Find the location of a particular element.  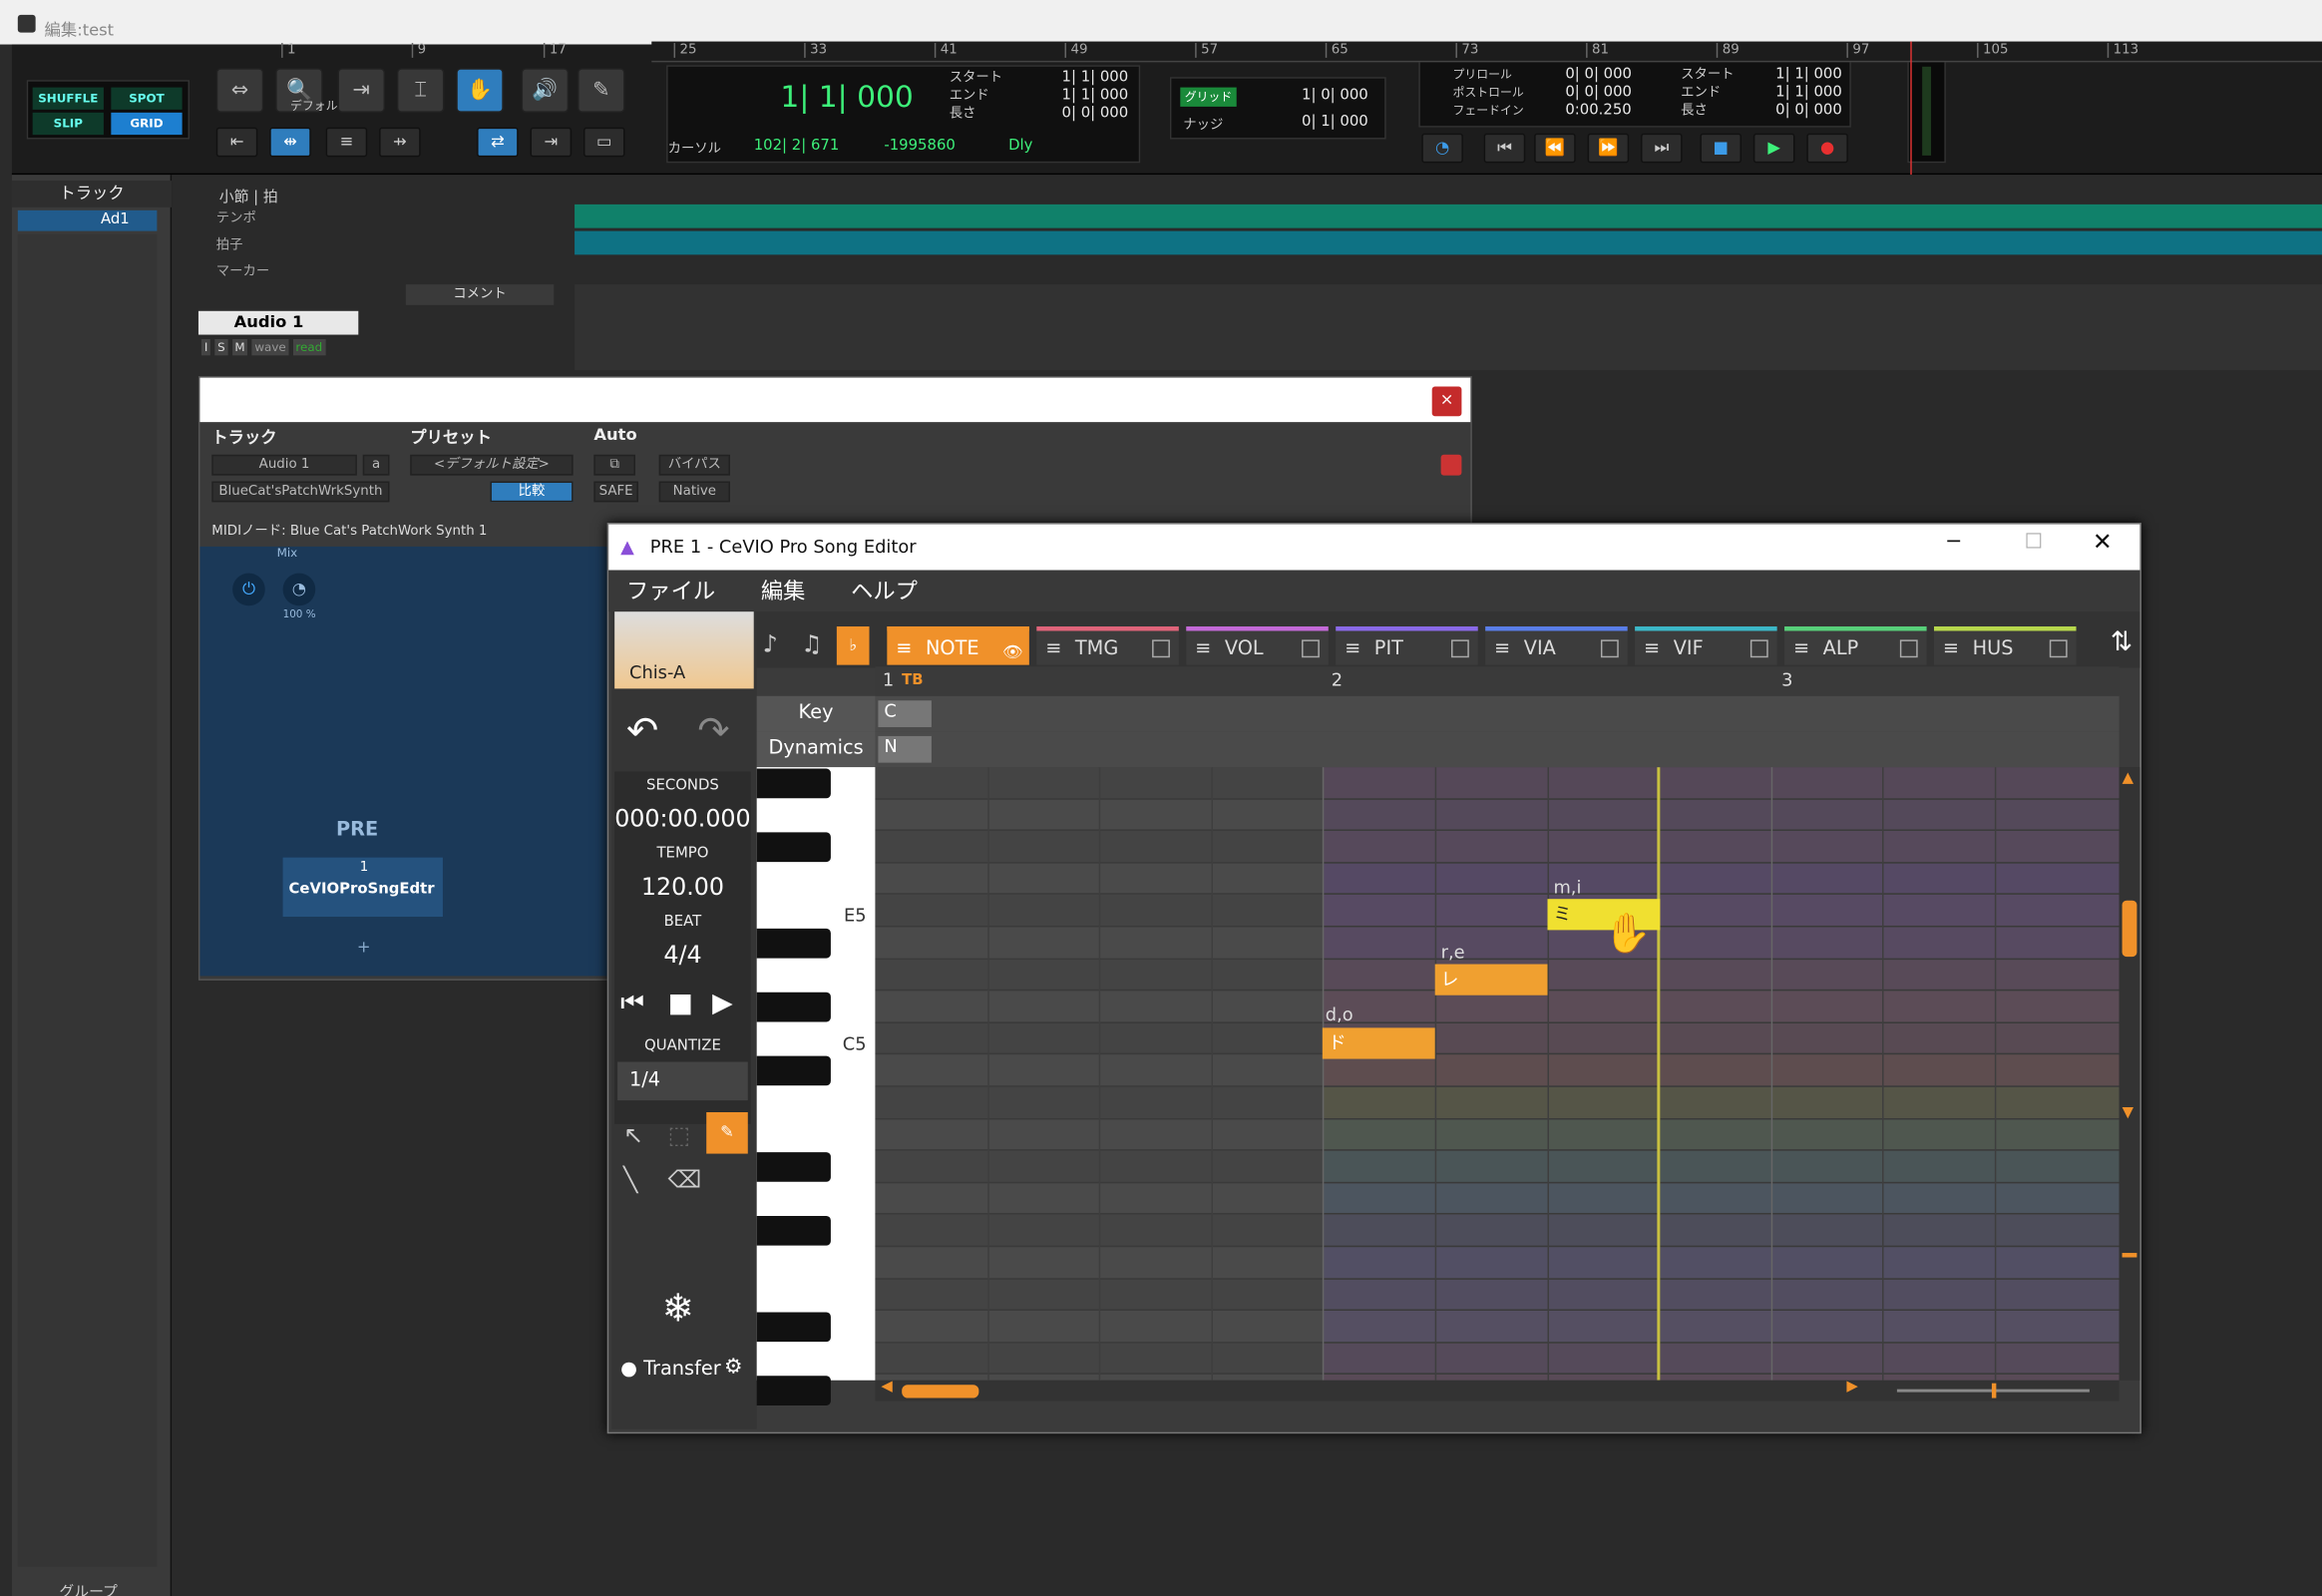

grid-value: 1| 0| 000 is located at coordinates (1335, 96).